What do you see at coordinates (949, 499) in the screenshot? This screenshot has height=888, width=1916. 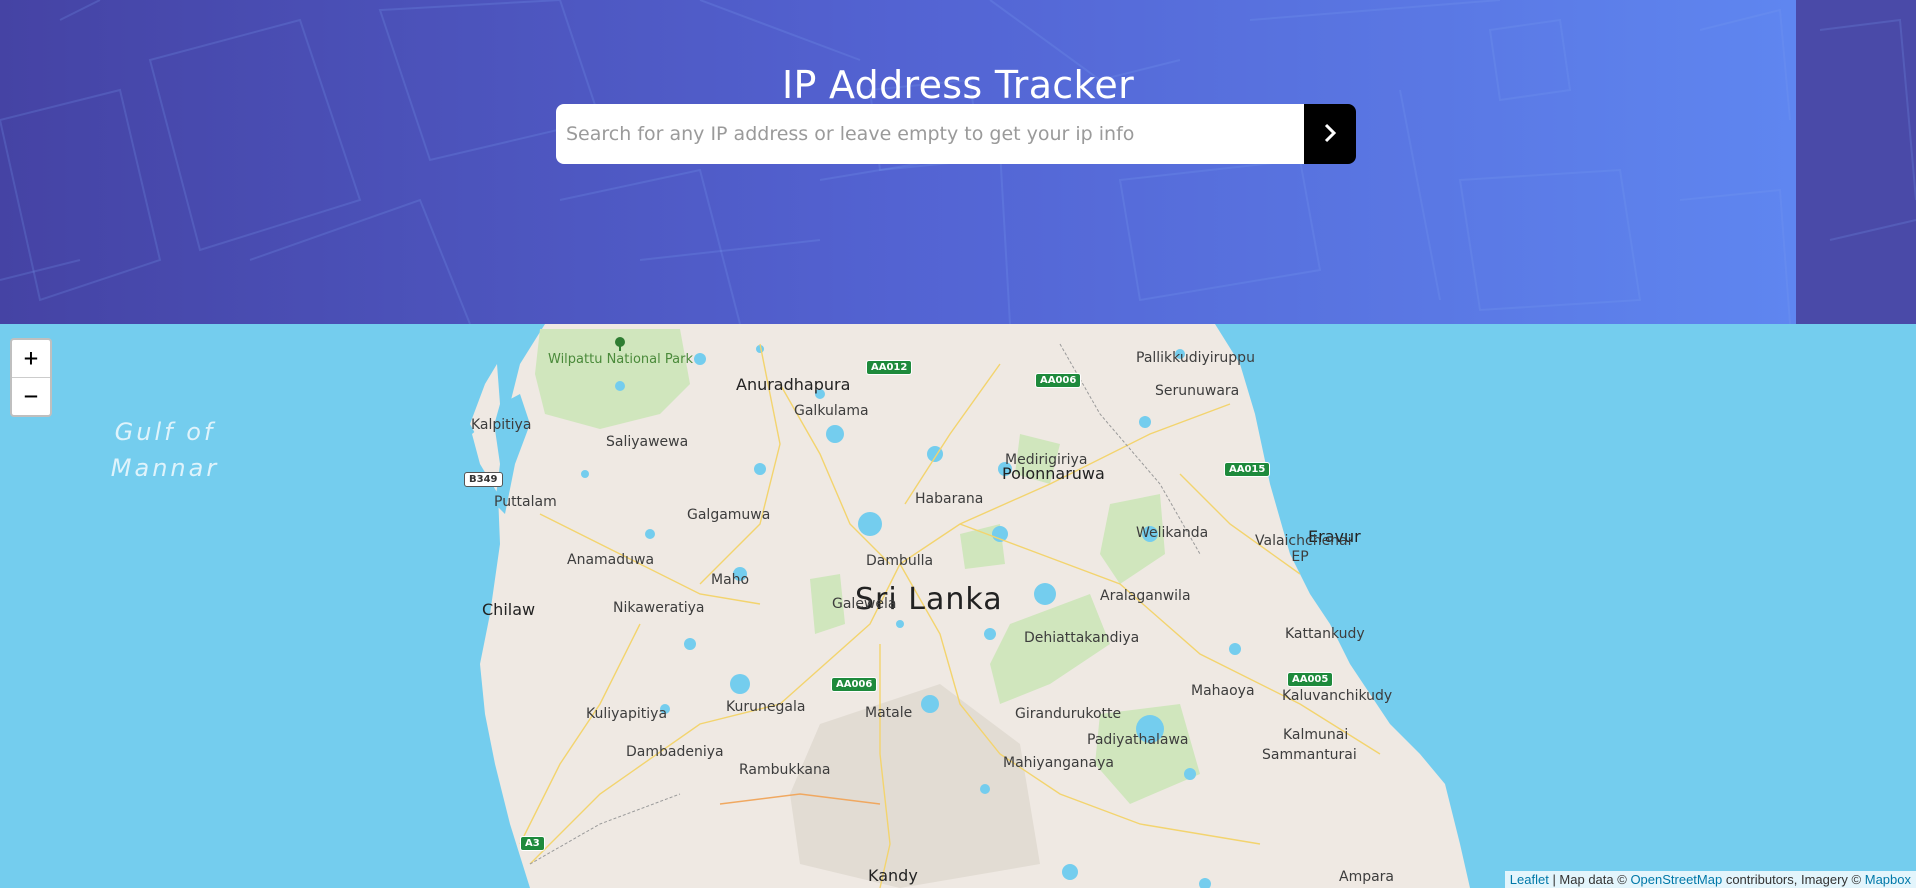 I see `town-label: Habarana` at bounding box center [949, 499].